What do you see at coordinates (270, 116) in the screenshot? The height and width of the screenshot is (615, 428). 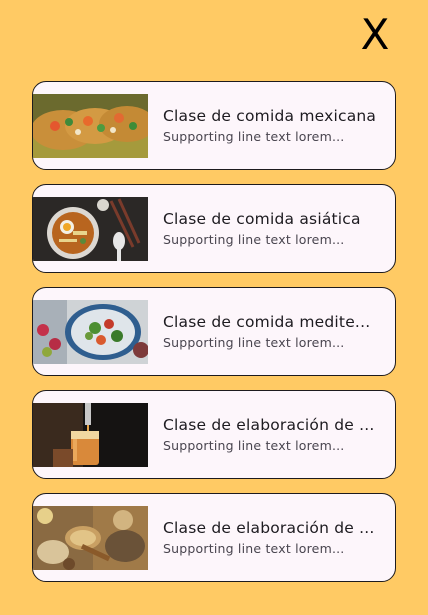 I see `item-title: Clase de comida mexicana` at bounding box center [270, 116].